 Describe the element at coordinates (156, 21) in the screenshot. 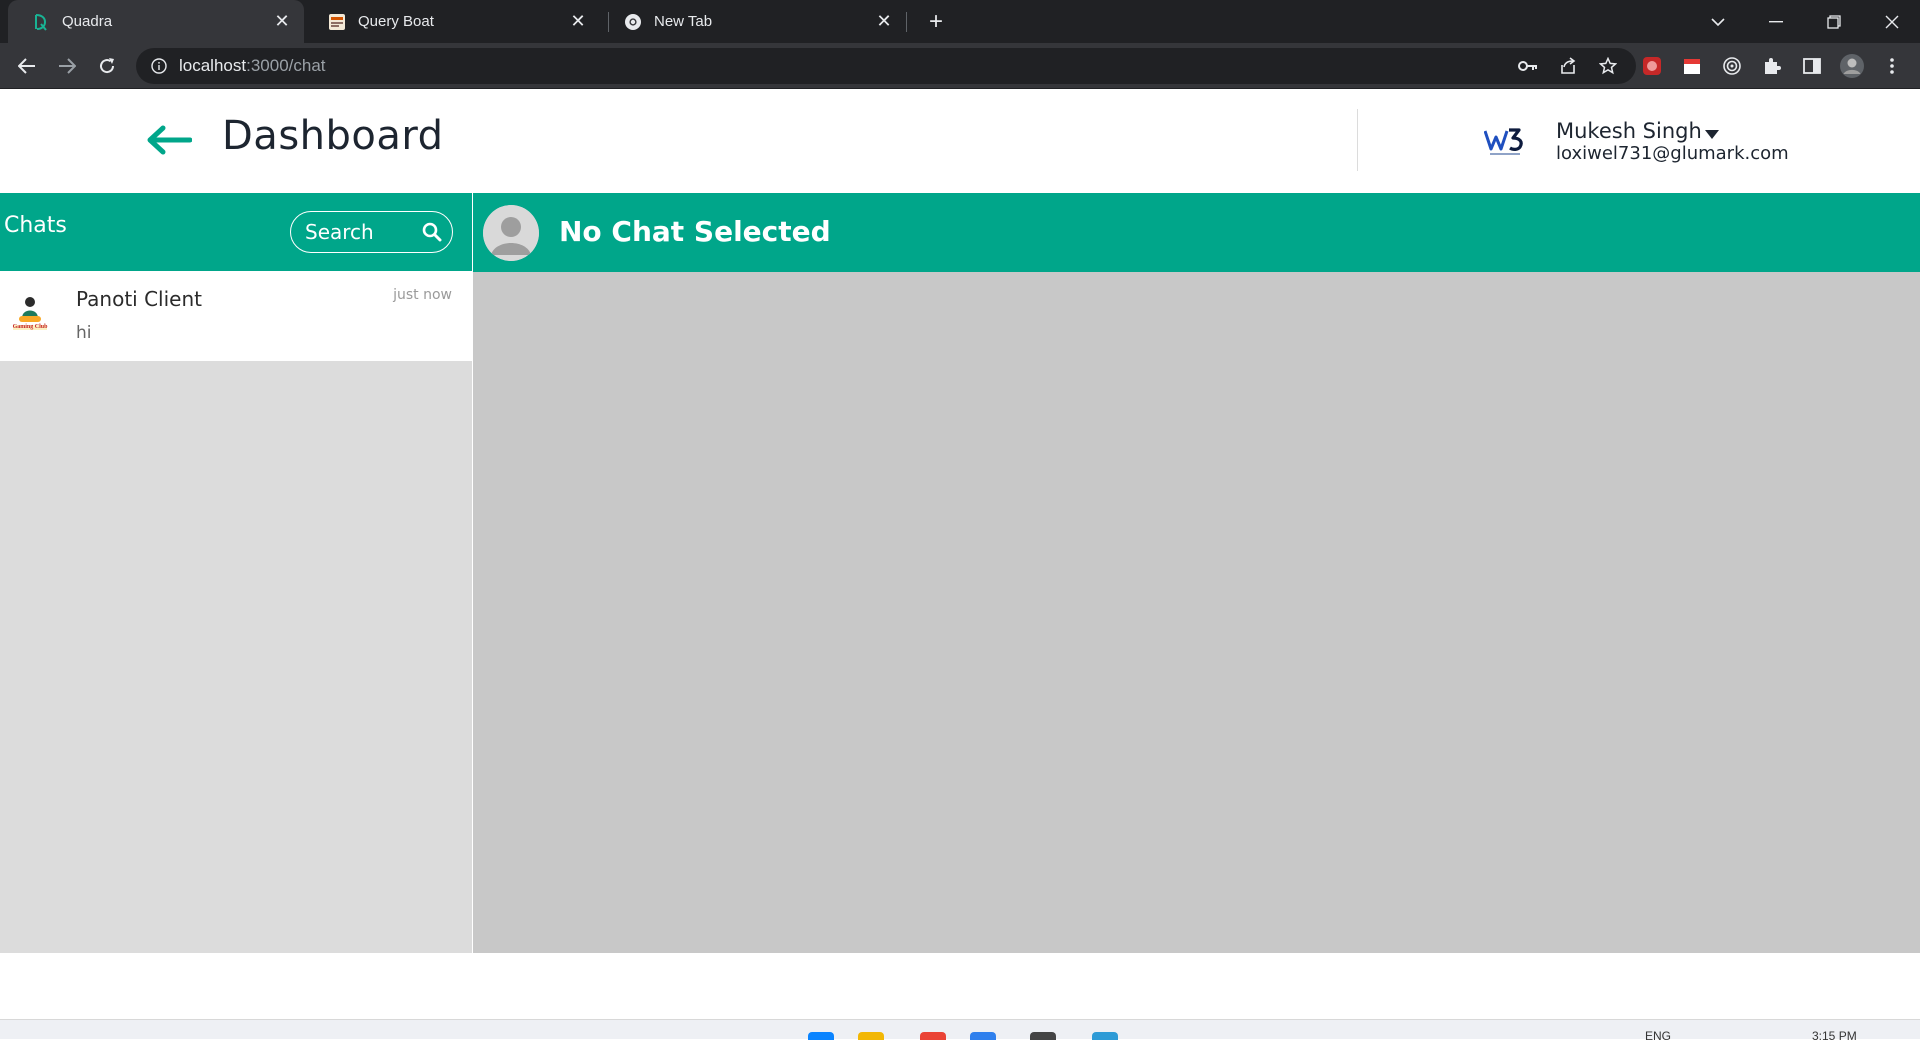

I see `tab-quadra: Quadra ✕` at that location.